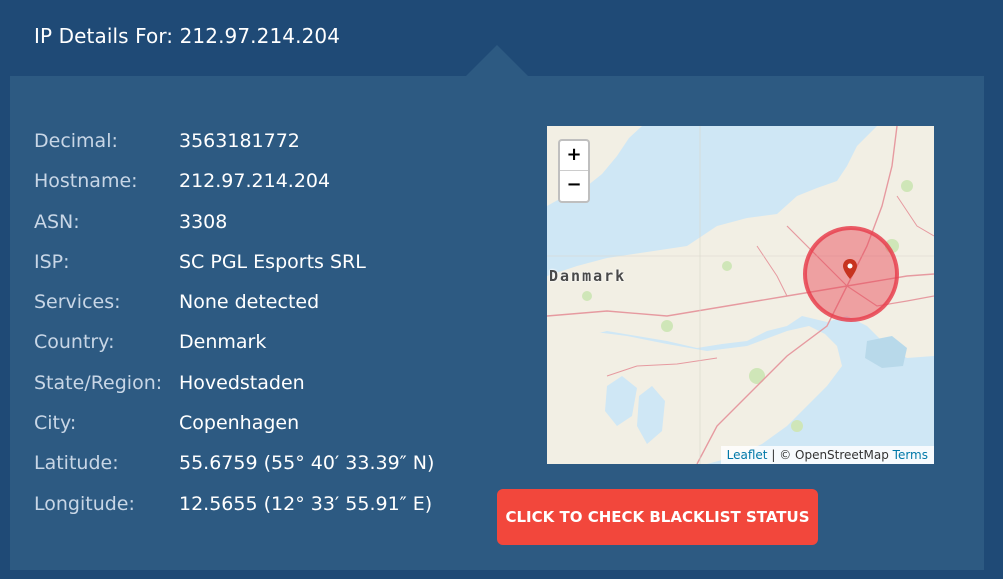  Describe the element at coordinates (187, 36) in the screenshot. I see `page-title: IP Details For: 212.97.214.204` at that location.